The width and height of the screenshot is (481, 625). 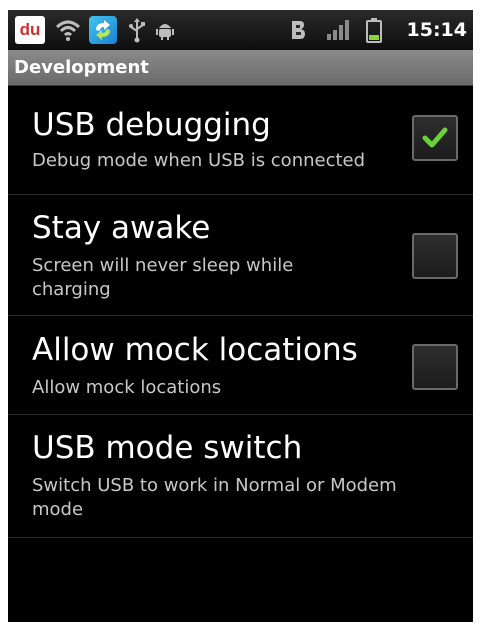 I want to click on du-app-icon: du, so click(x=30, y=30).